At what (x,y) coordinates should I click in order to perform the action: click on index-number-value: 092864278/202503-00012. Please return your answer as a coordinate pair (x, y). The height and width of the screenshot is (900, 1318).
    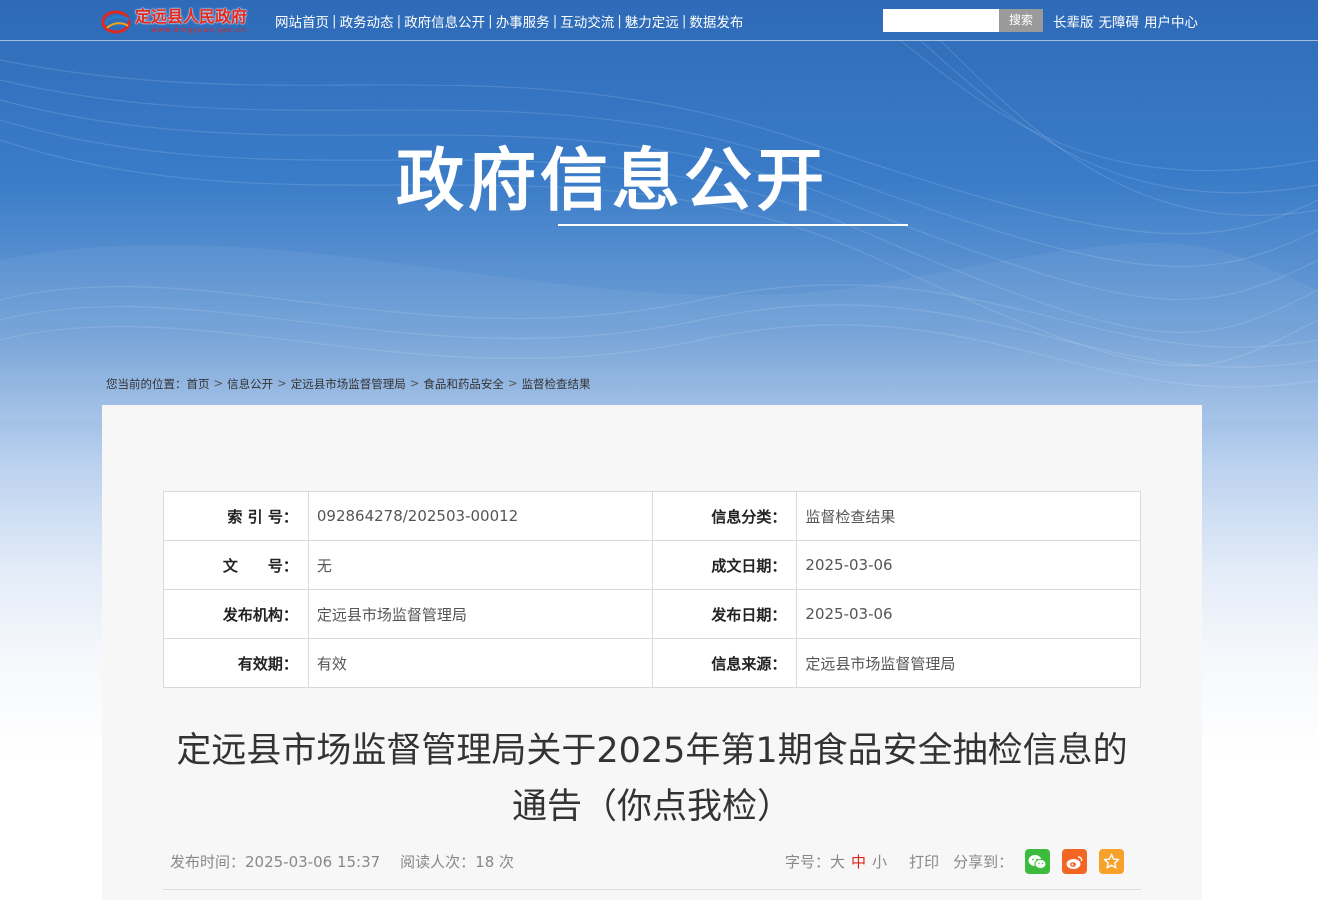
    Looking at the image, I should click on (480, 516).